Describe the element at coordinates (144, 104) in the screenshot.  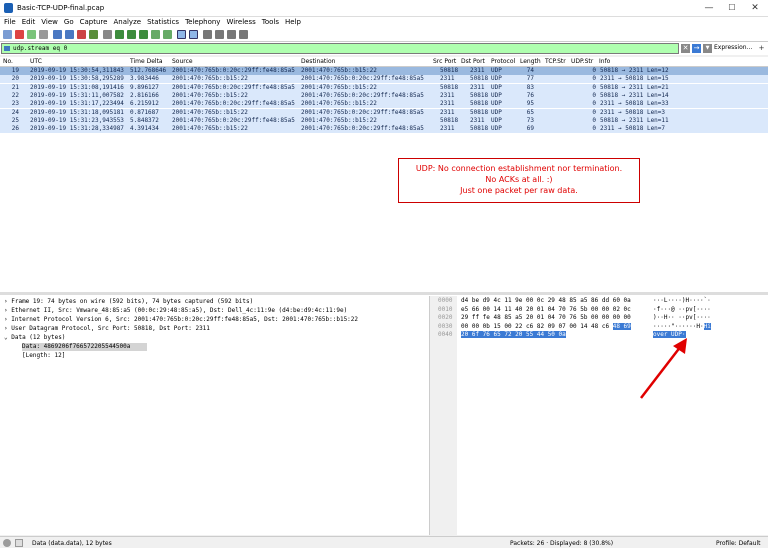
I see `packet-cell-delta: 6.215912` at that location.